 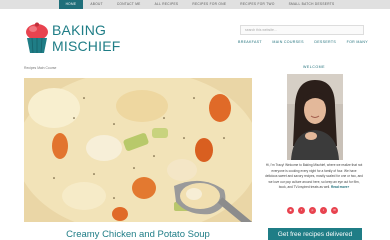 I want to click on site-logo: BAKING MISCHIEF, so click(x=79, y=38).